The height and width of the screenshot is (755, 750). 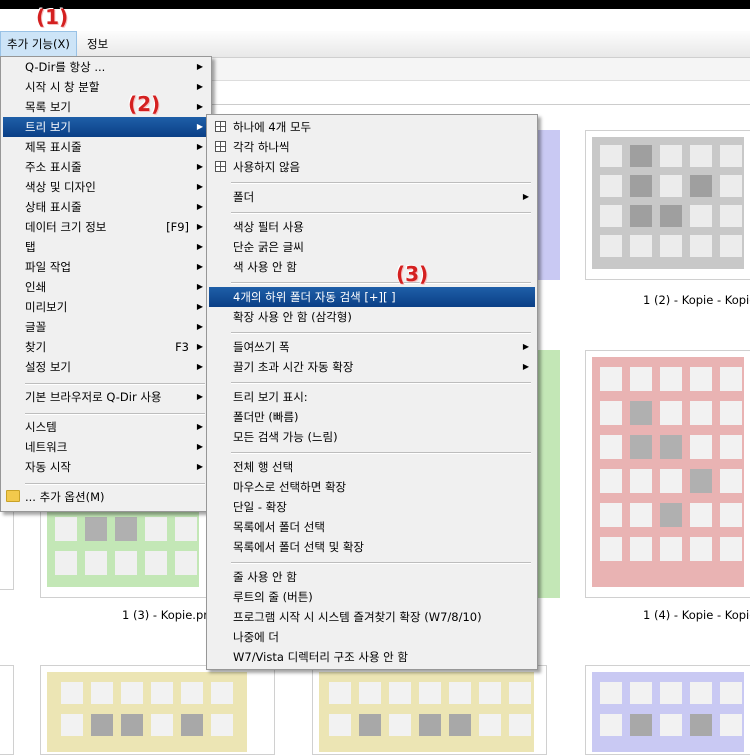 I want to click on tree-item-auto-search-subfolders: 4개의 하위 폴더 자동 검색 [+][ ], so click(x=372, y=297).